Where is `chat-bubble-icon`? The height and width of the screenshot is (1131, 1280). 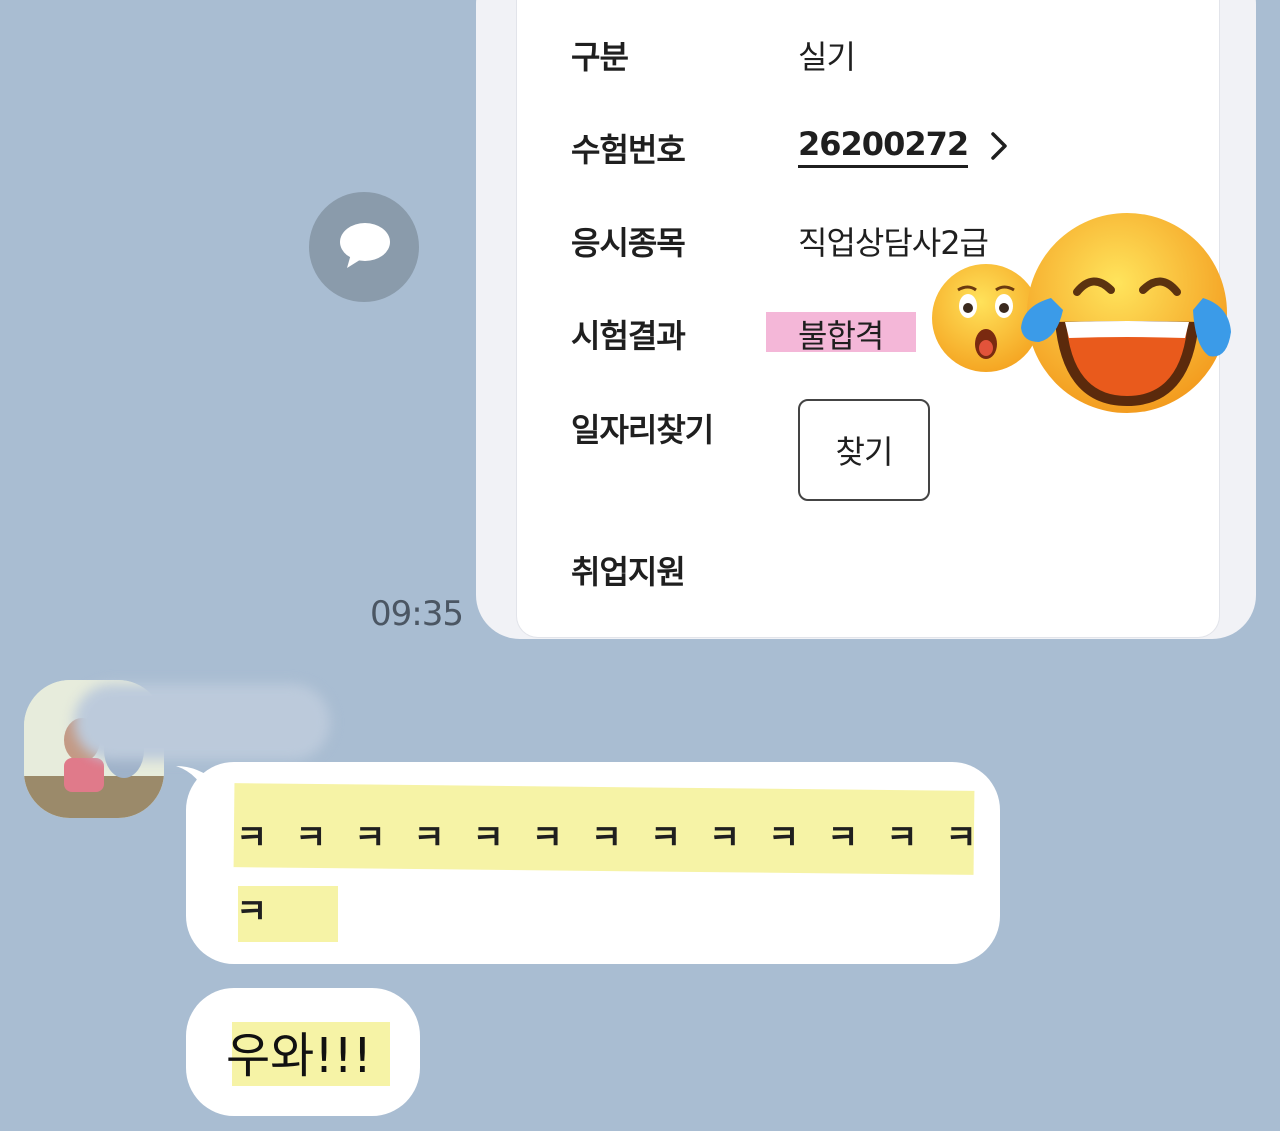 chat-bubble-icon is located at coordinates (365, 245).